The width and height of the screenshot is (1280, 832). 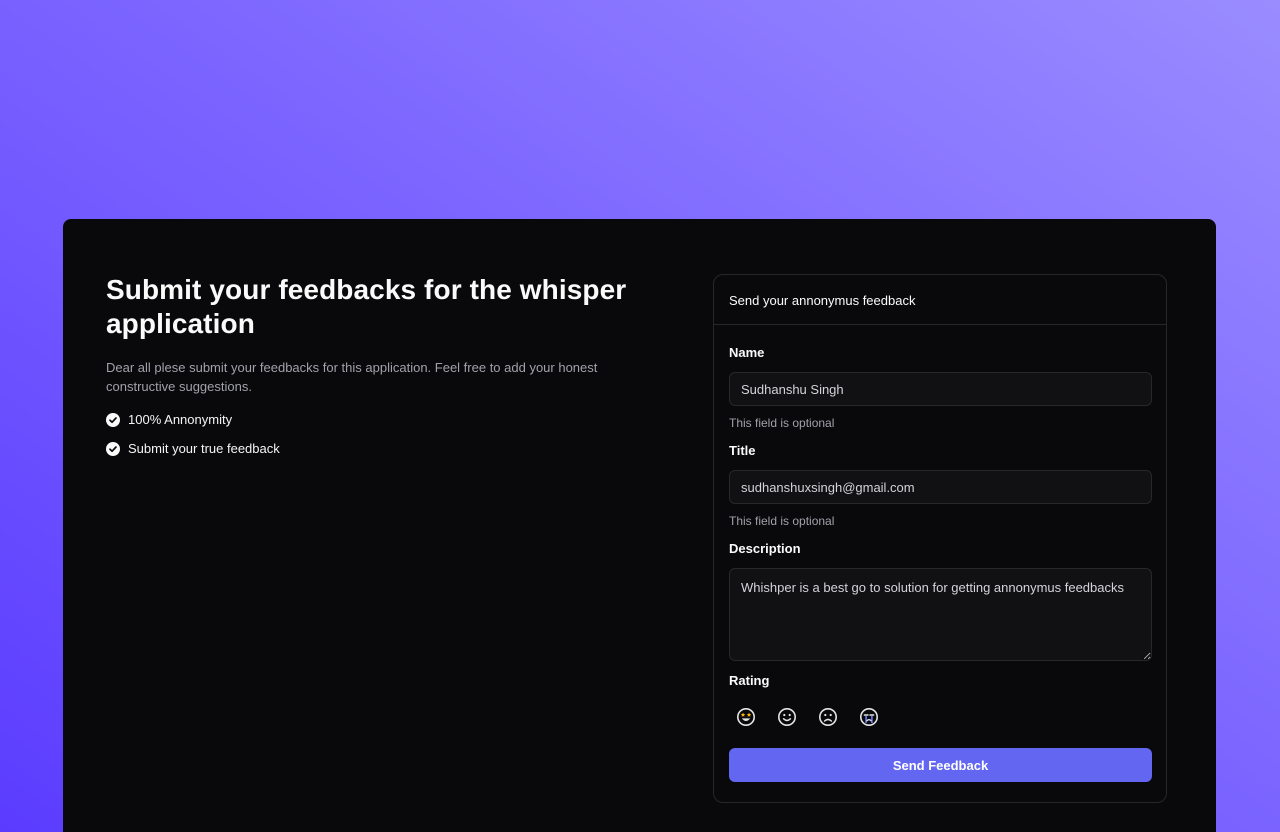 What do you see at coordinates (782, 423) in the screenshot?
I see `name-hint: This field is optional` at bounding box center [782, 423].